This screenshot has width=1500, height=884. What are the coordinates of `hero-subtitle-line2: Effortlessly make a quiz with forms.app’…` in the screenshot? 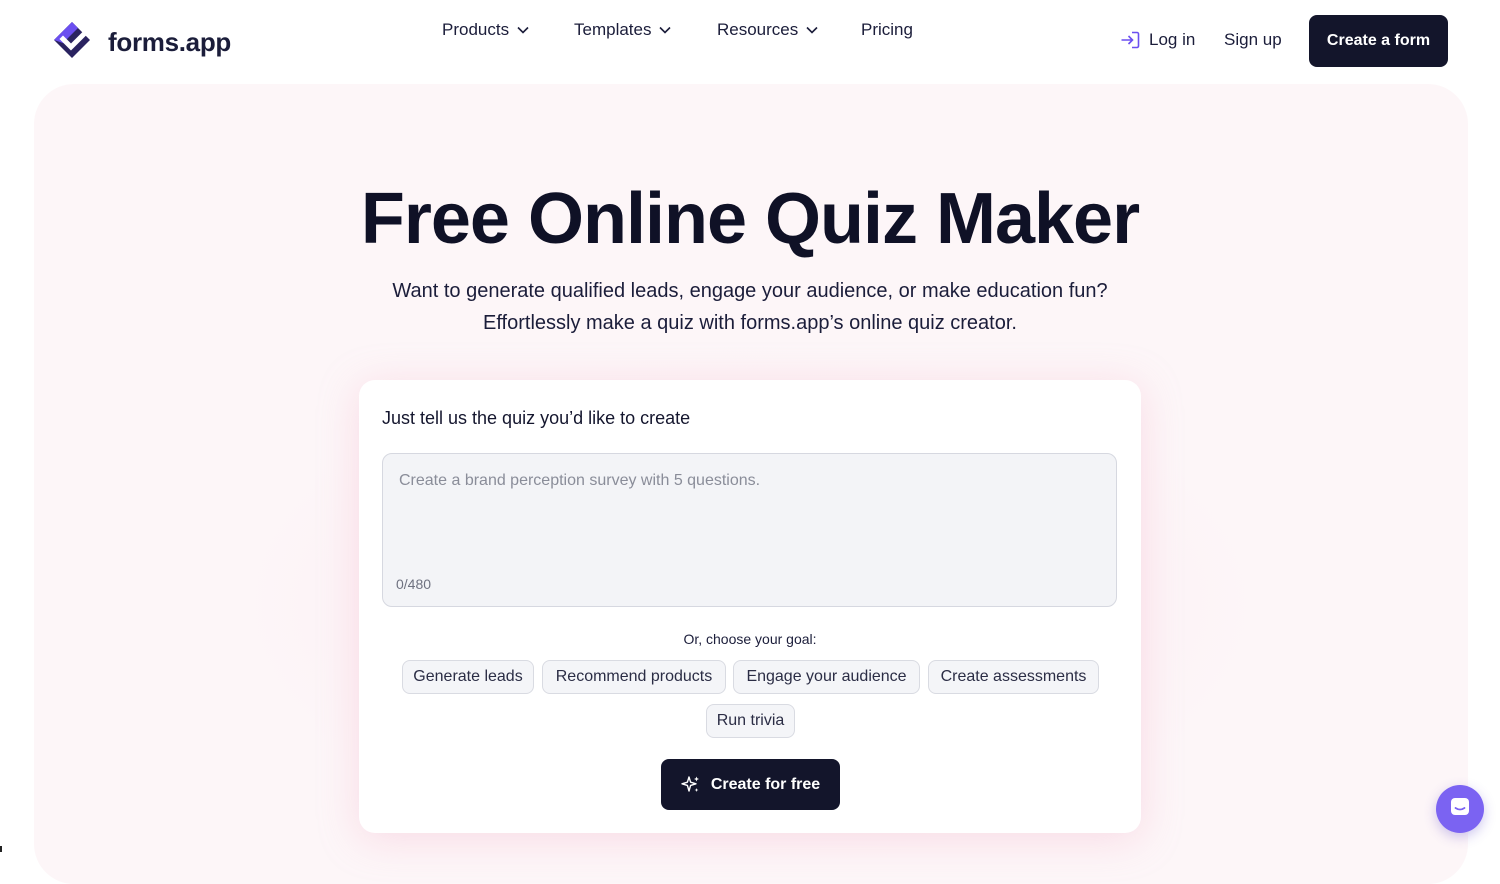 It's located at (750, 323).